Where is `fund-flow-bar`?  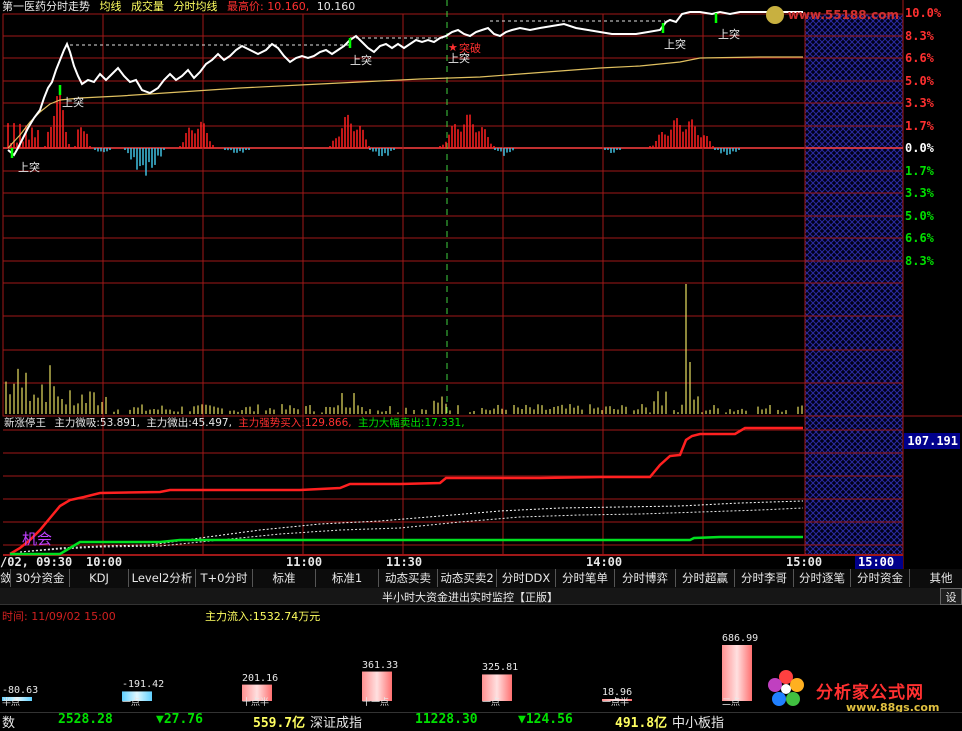
fund-flow-bar is located at coordinates (737, 673).